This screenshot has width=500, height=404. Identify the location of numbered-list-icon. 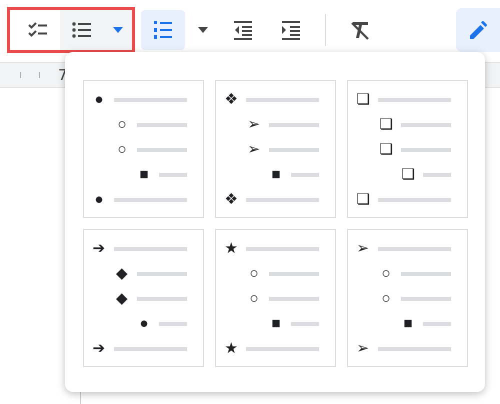
(163, 30).